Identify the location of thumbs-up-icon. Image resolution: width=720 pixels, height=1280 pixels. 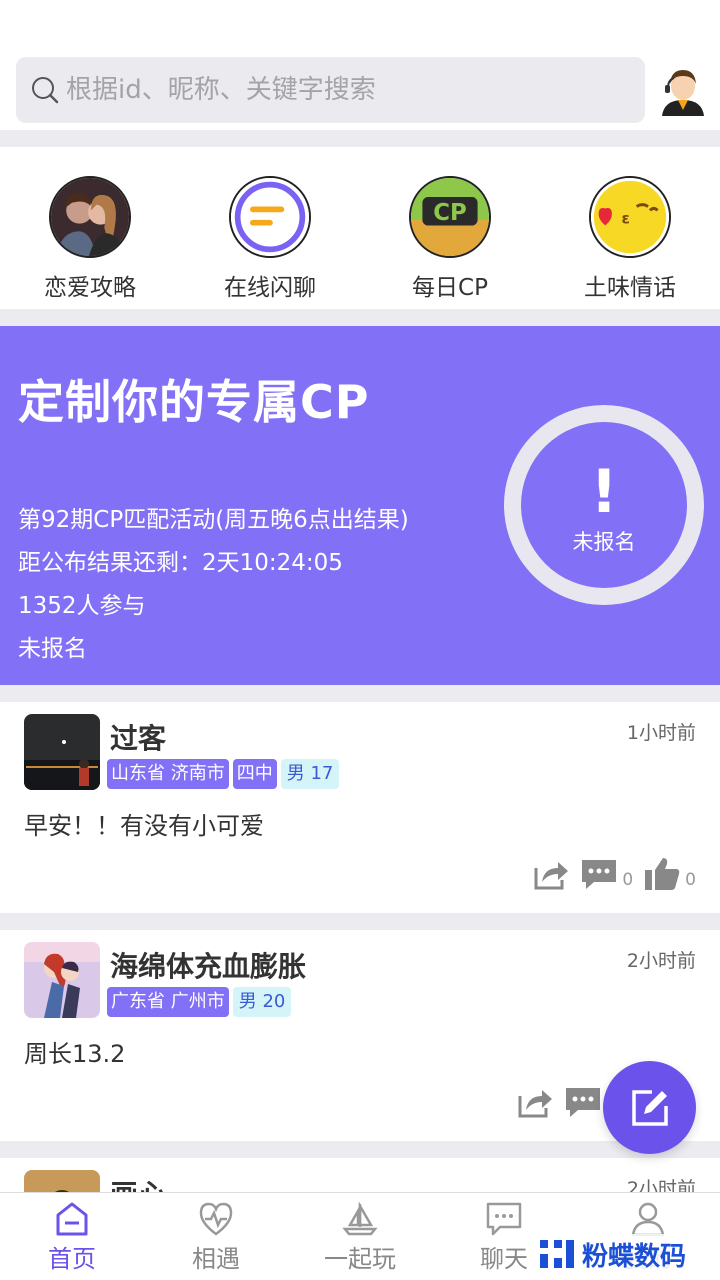
(662, 874).